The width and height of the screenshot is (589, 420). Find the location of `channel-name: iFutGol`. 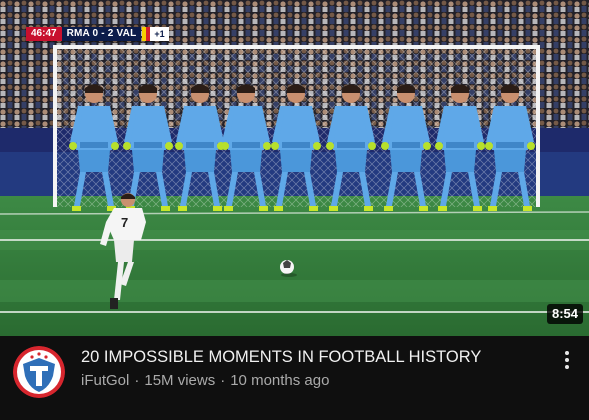

channel-name: iFutGol is located at coordinates (105, 380).